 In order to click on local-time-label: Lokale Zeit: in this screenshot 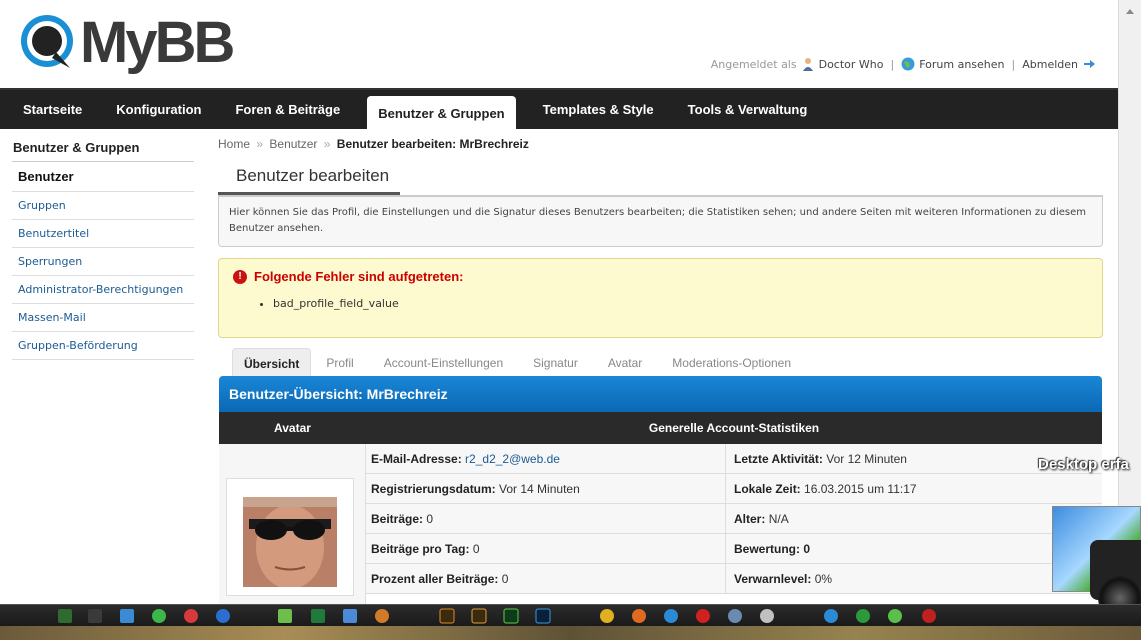, I will do `click(767, 489)`.